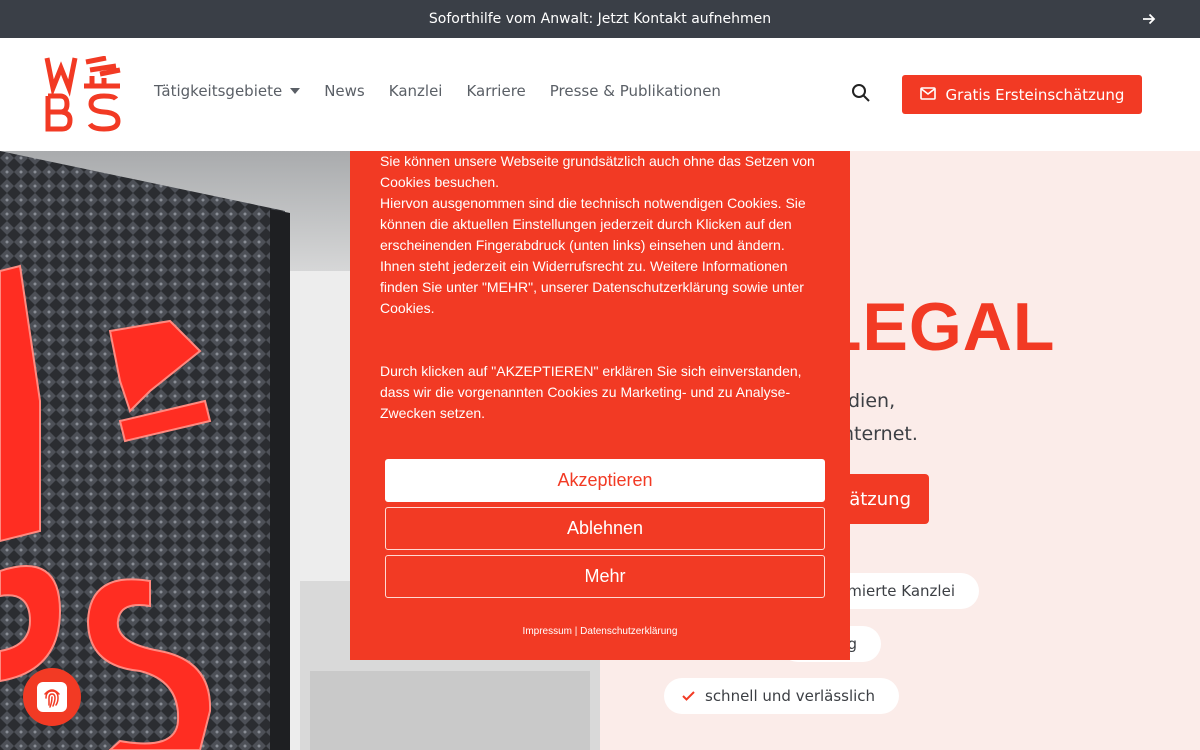  Describe the element at coordinates (295, 91) in the screenshot. I see `caret-down-icon` at that location.